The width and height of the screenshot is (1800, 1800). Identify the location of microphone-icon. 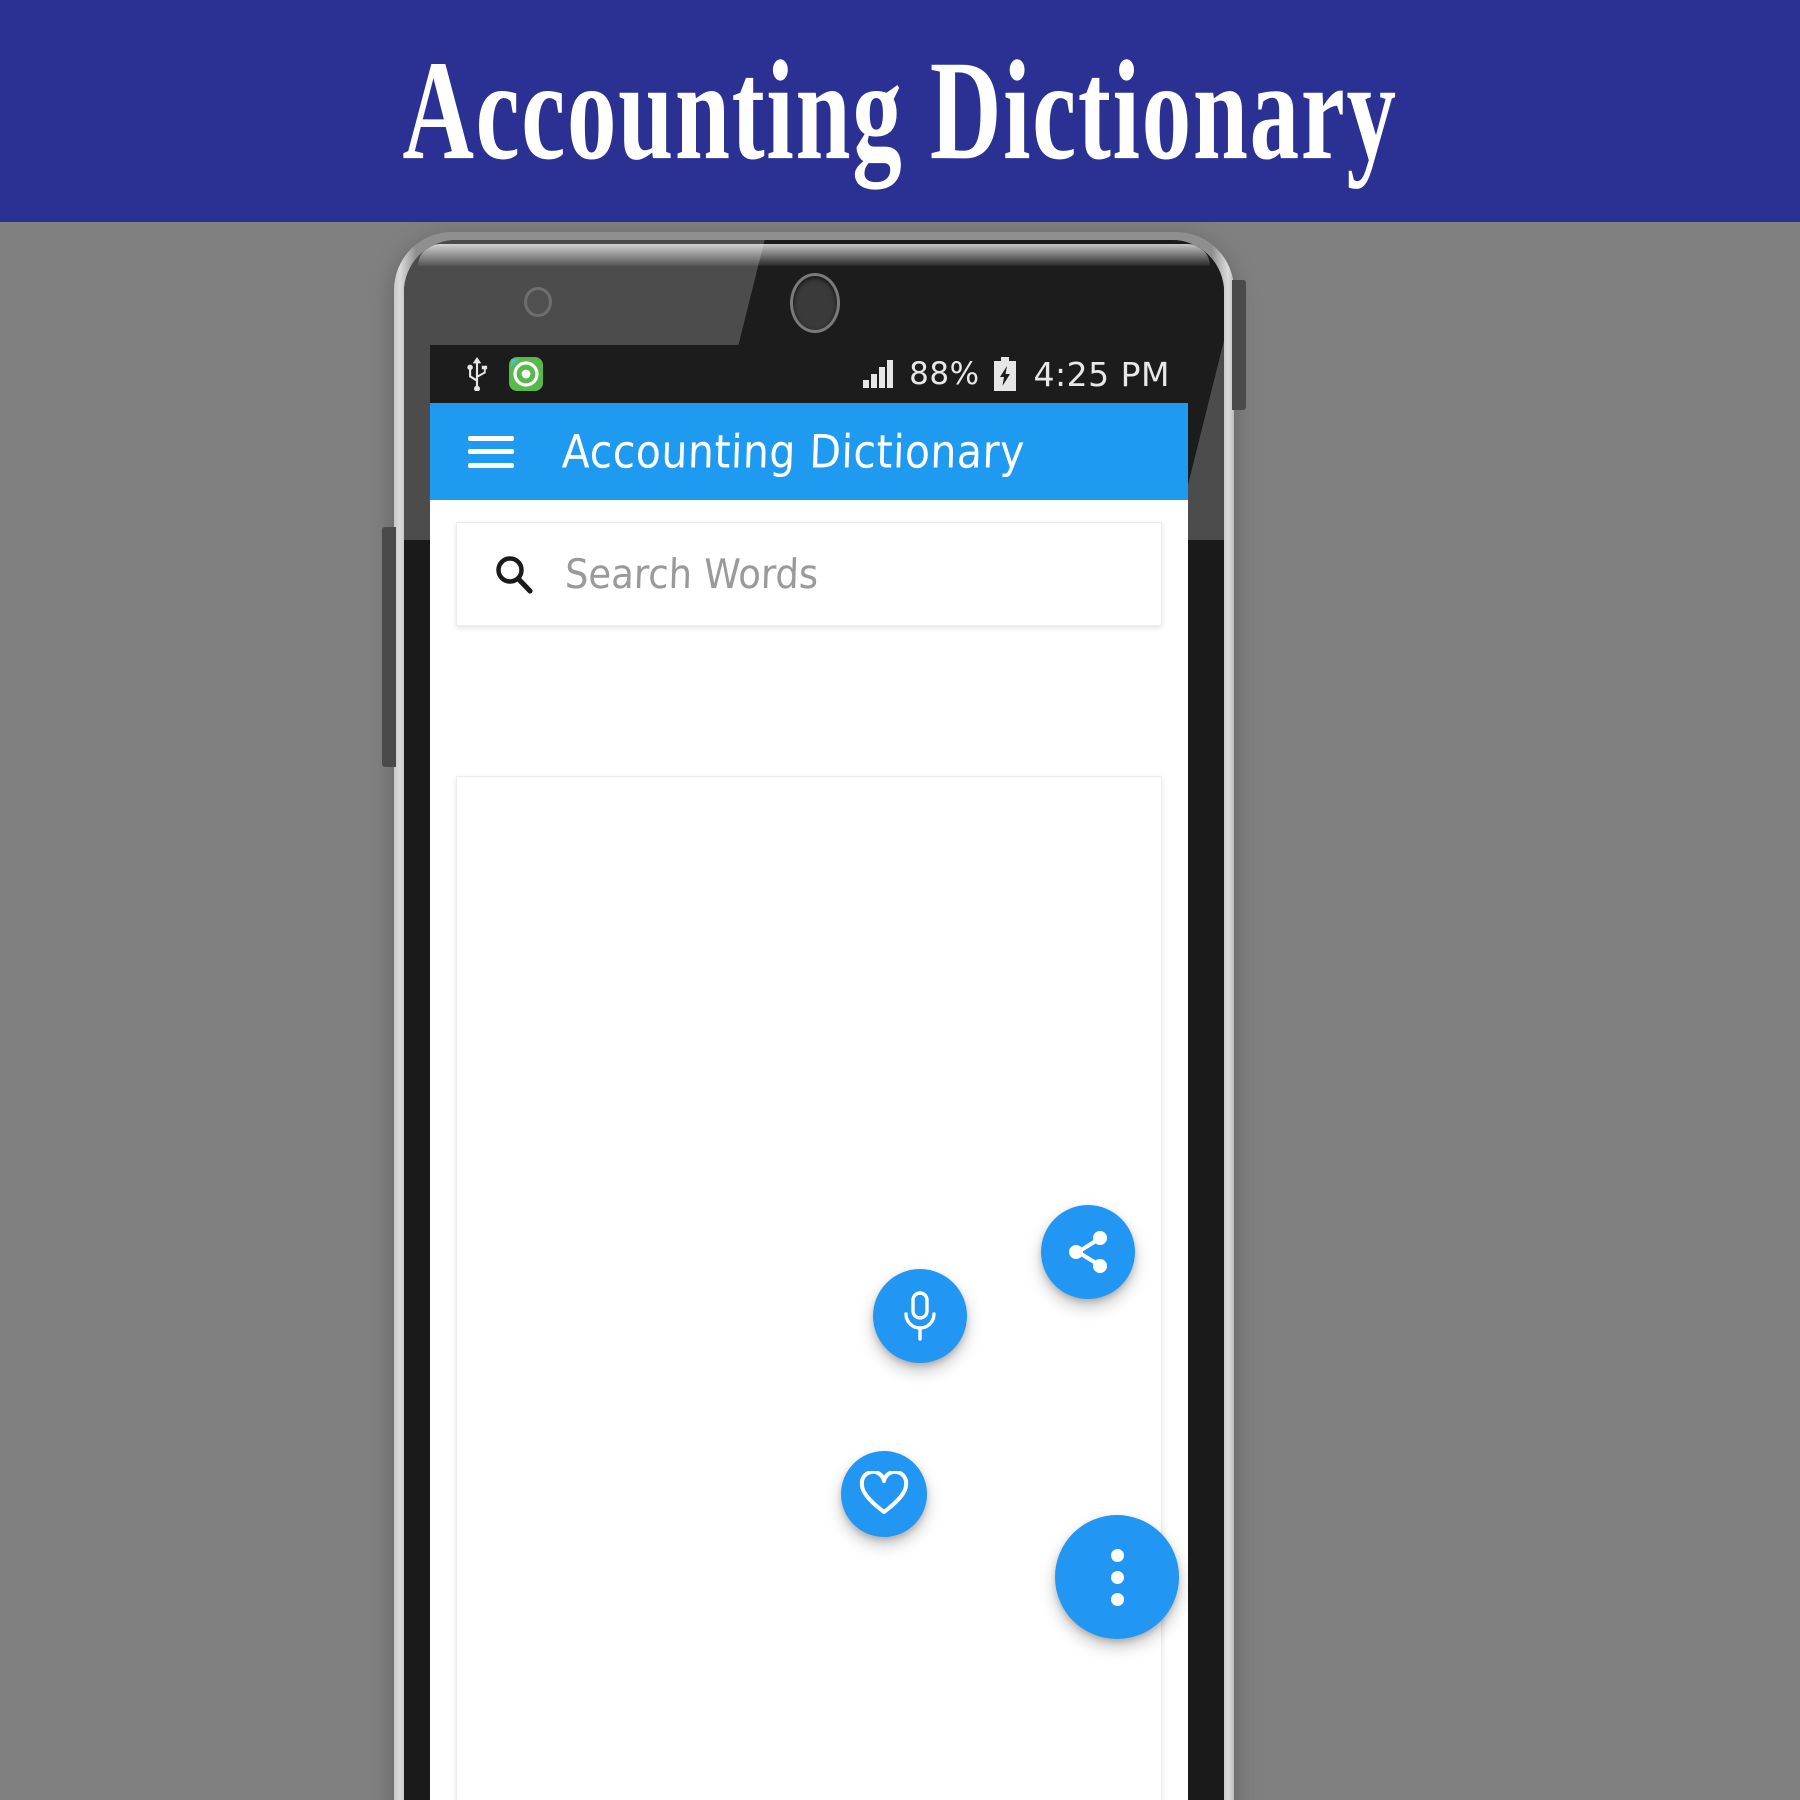
(920, 1316).